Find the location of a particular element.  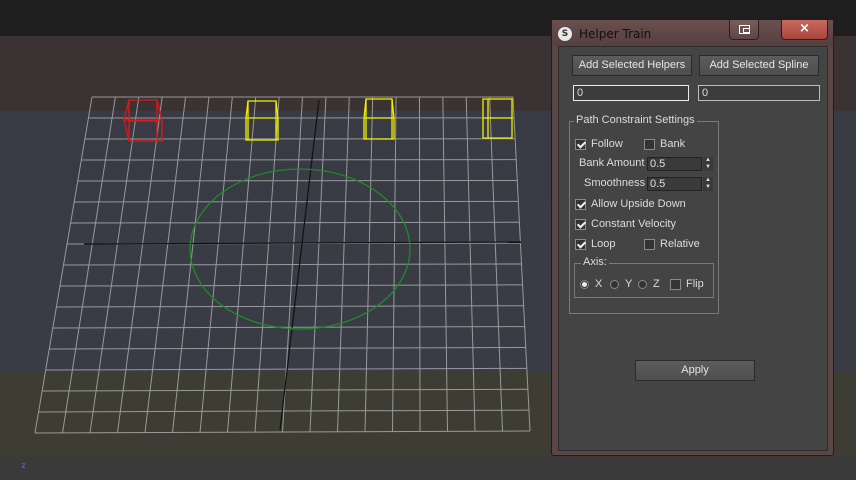

flip-checkbox: Flip is located at coordinates (687, 284).